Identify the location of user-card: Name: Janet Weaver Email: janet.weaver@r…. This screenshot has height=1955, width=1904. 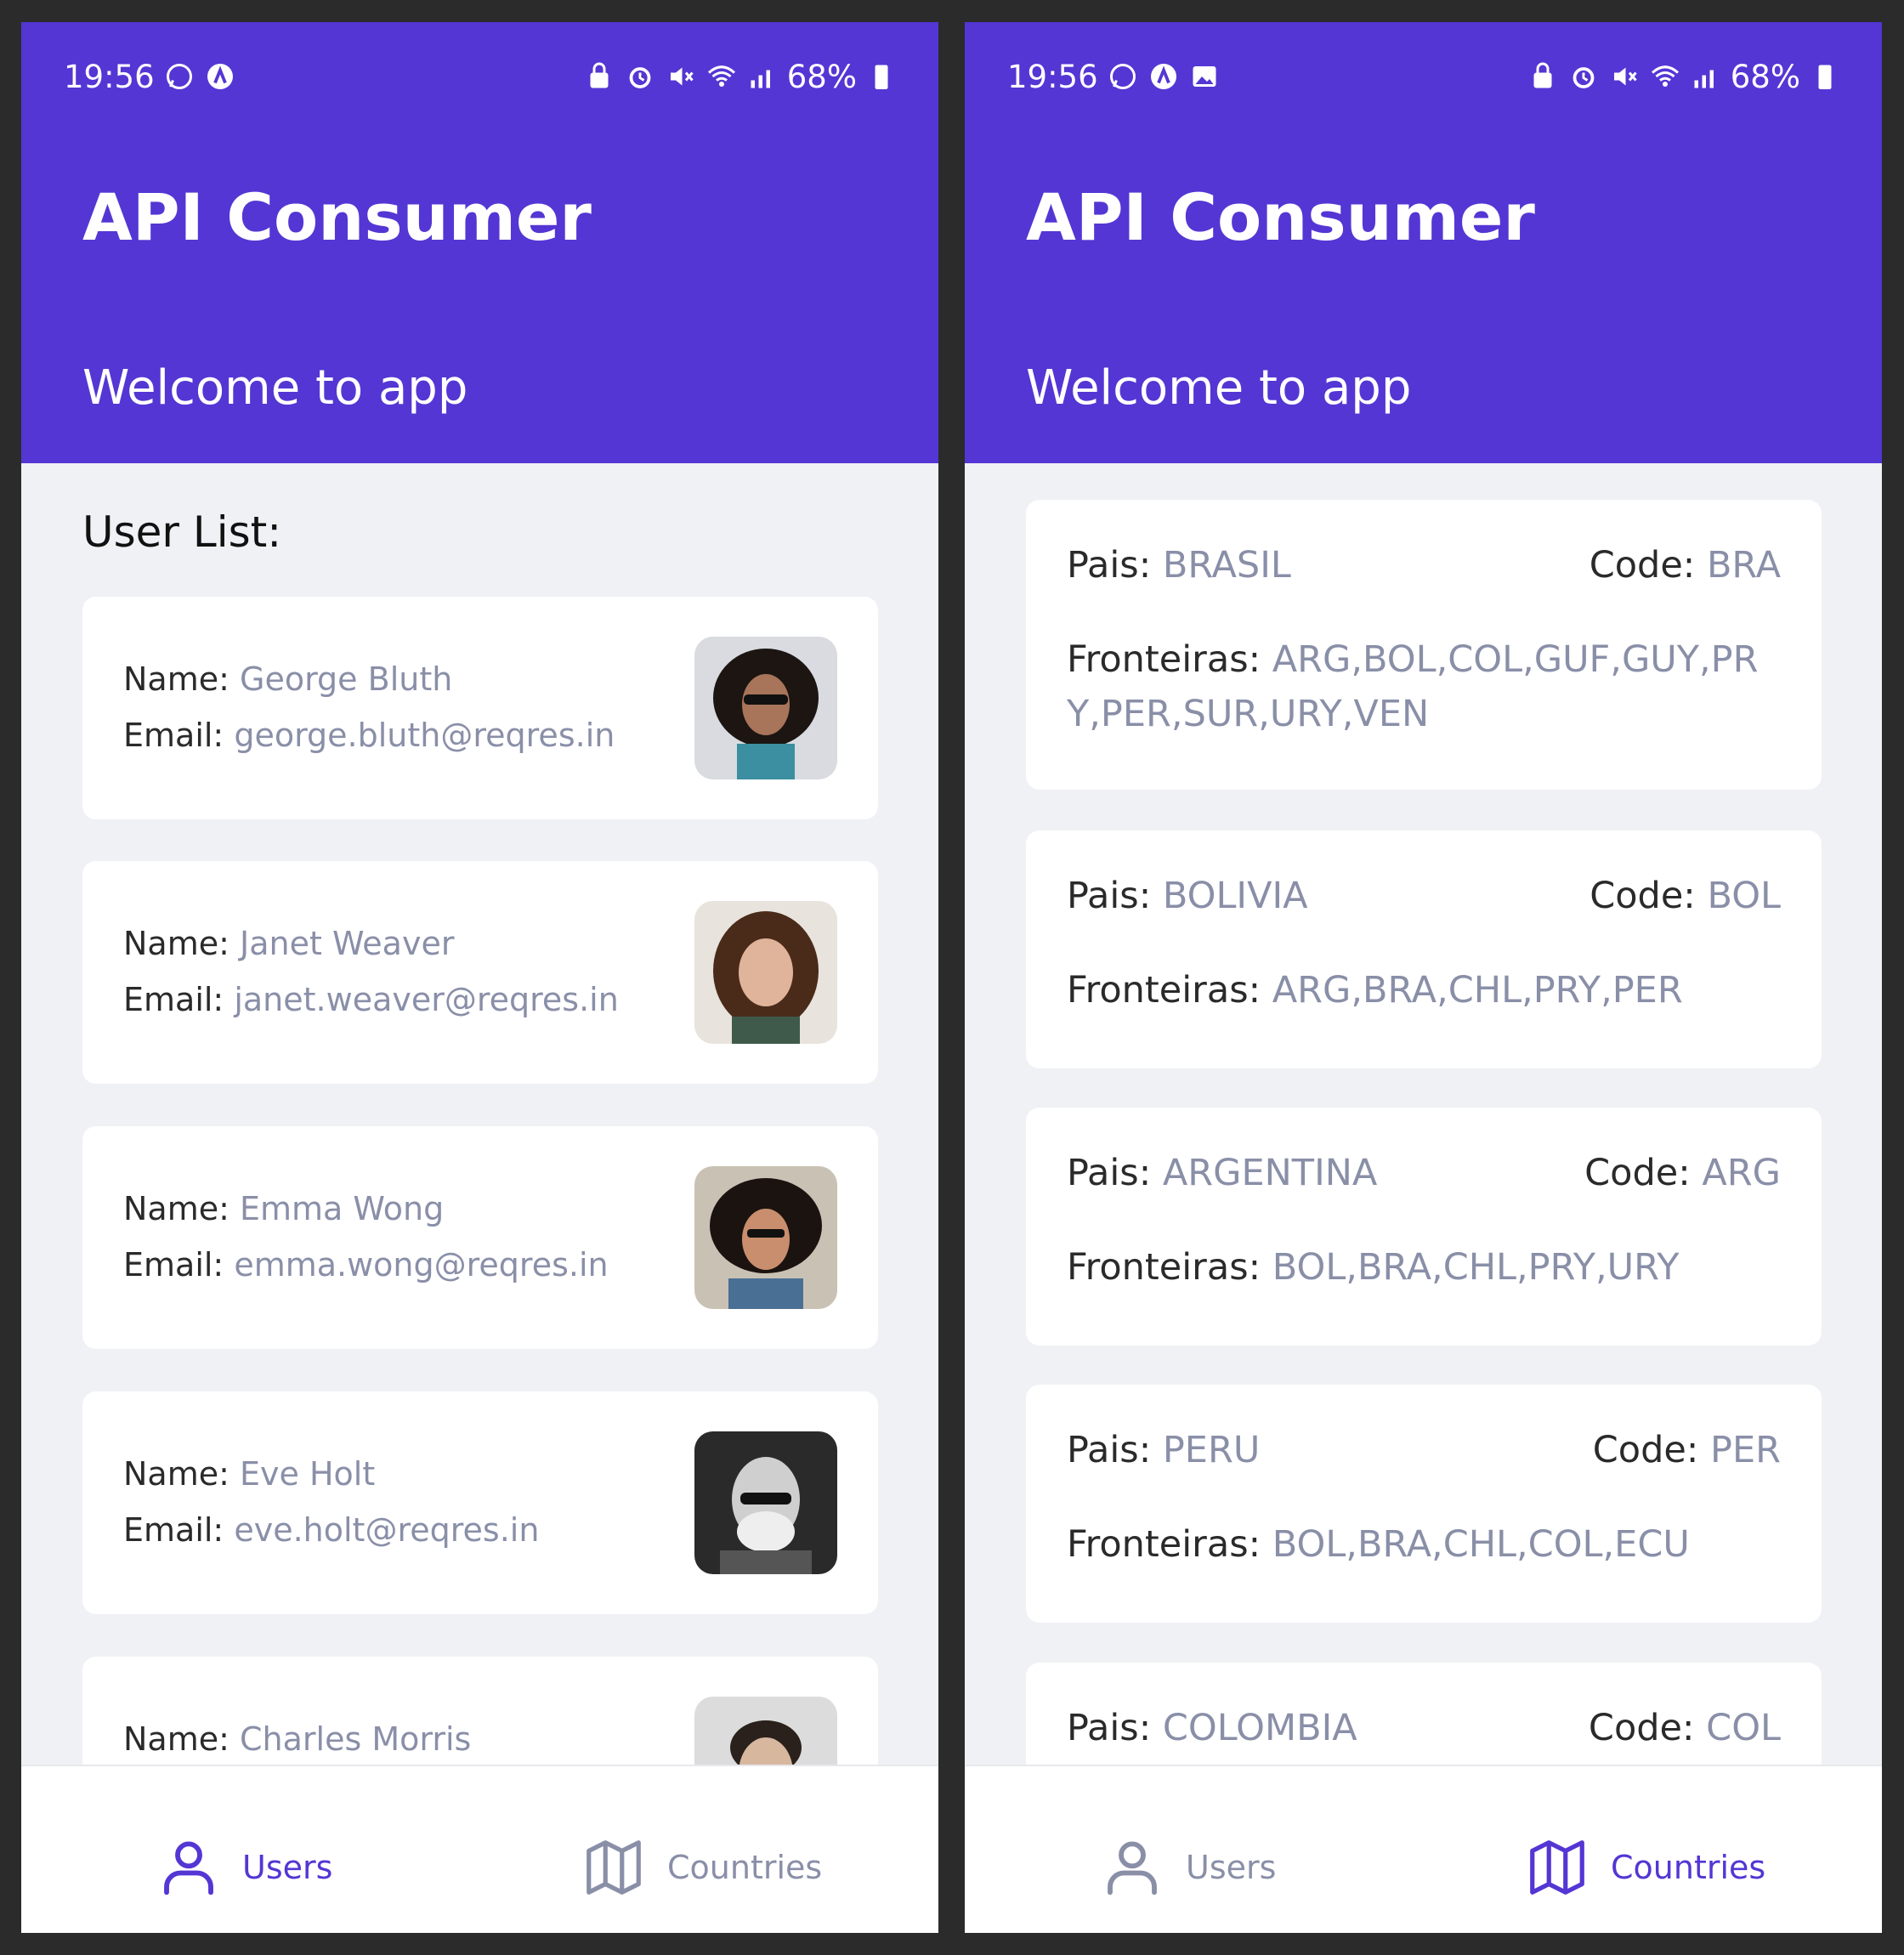
(480, 973).